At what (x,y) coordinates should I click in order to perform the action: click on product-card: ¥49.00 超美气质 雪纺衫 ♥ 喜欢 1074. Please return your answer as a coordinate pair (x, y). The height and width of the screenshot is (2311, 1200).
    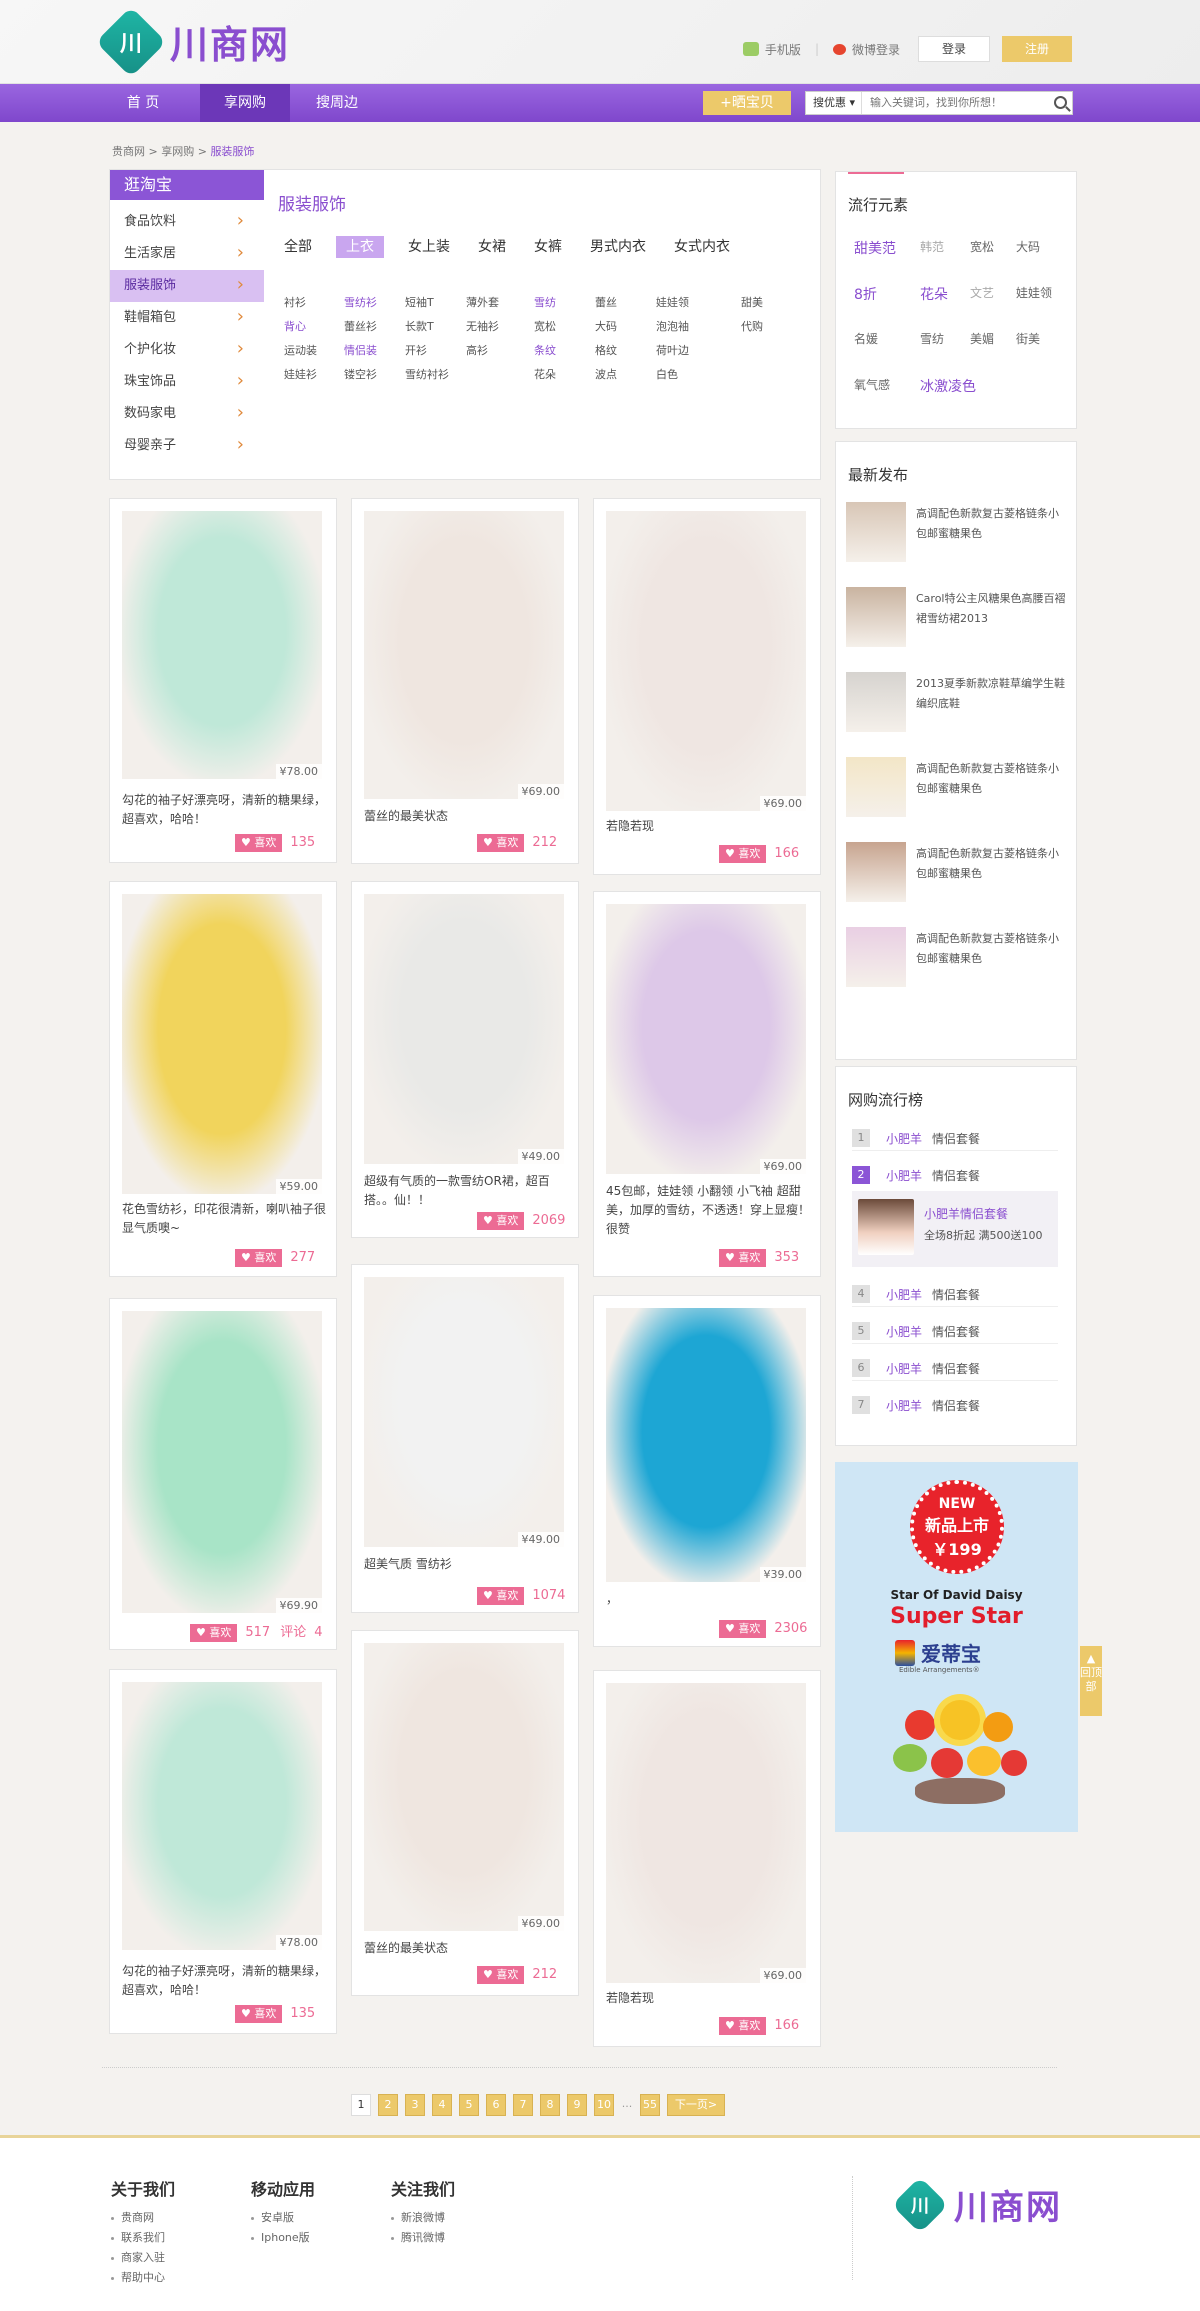
    Looking at the image, I should click on (465, 1438).